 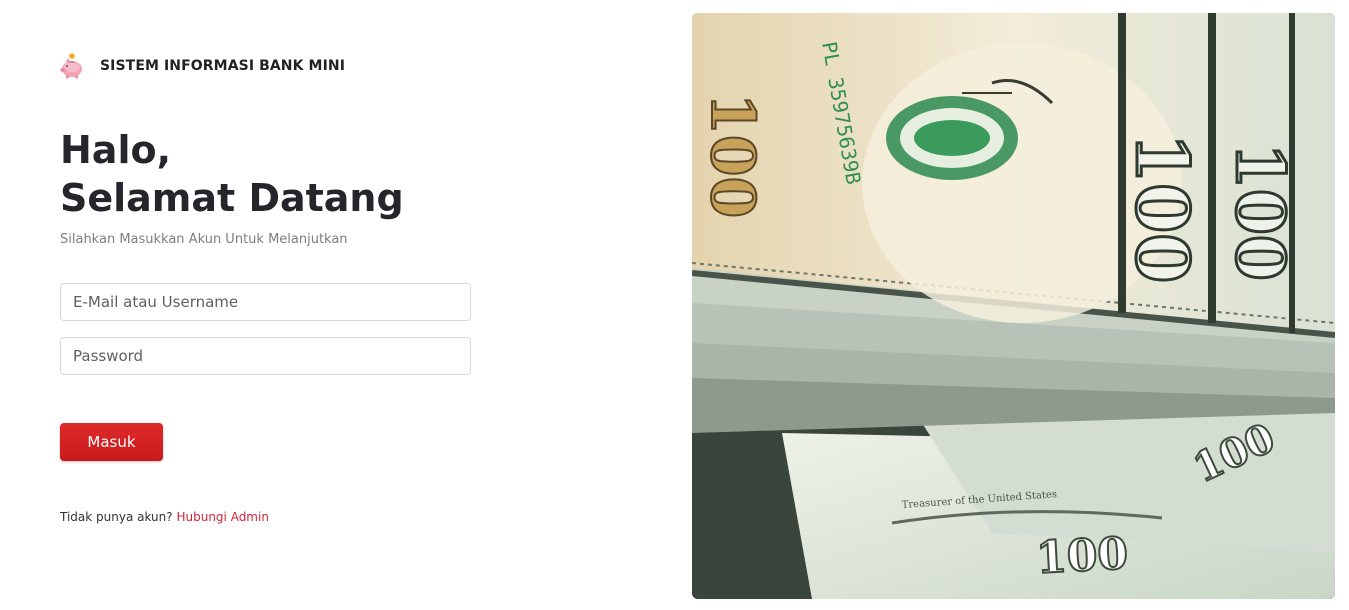 What do you see at coordinates (71, 66) in the screenshot?
I see `piggy-bank-icon` at bounding box center [71, 66].